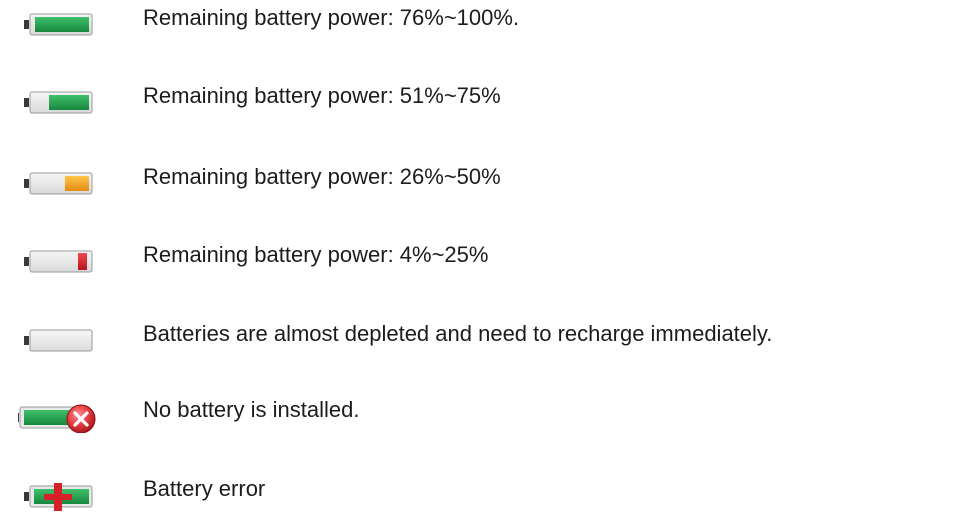 The image size is (973, 513). Describe the element at coordinates (322, 95) in the screenshot. I see `legend-item-text: Remaining battery power: 51%~75%` at that location.